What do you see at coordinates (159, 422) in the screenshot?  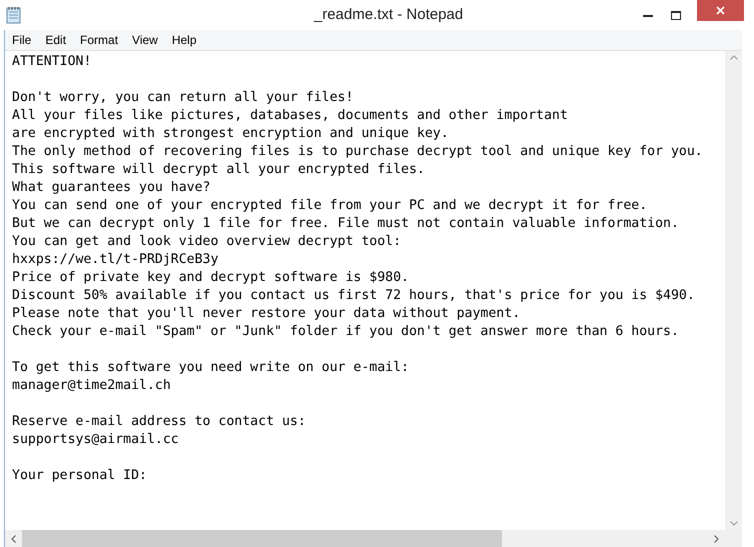 I see `text-line: Reserve e-mail address to contact us:` at bounding box center [159, 422].